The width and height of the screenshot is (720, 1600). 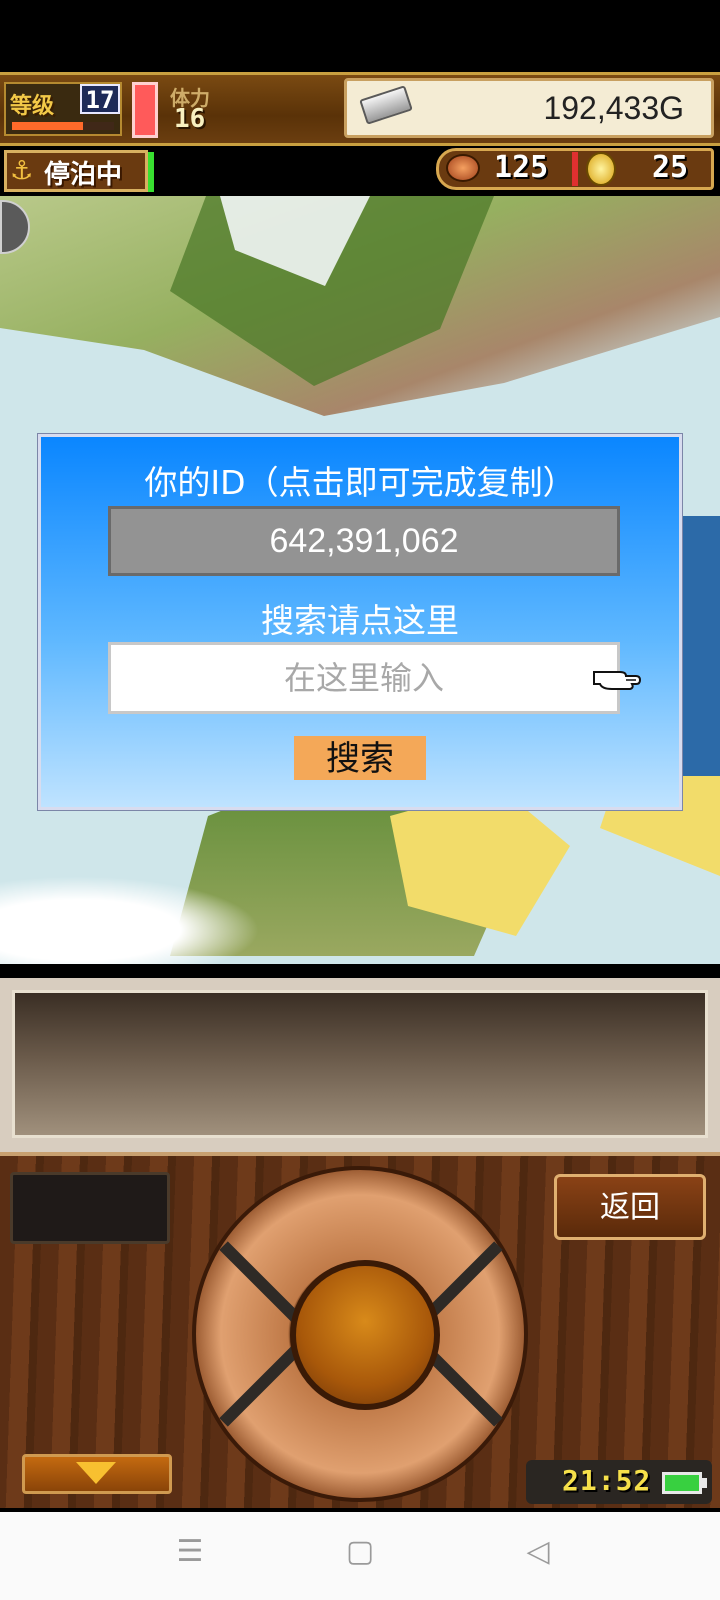 What do you see at coordinates (575, 169) in the screenshot?
I see `resource-divider` at bounding box center [575, 169].